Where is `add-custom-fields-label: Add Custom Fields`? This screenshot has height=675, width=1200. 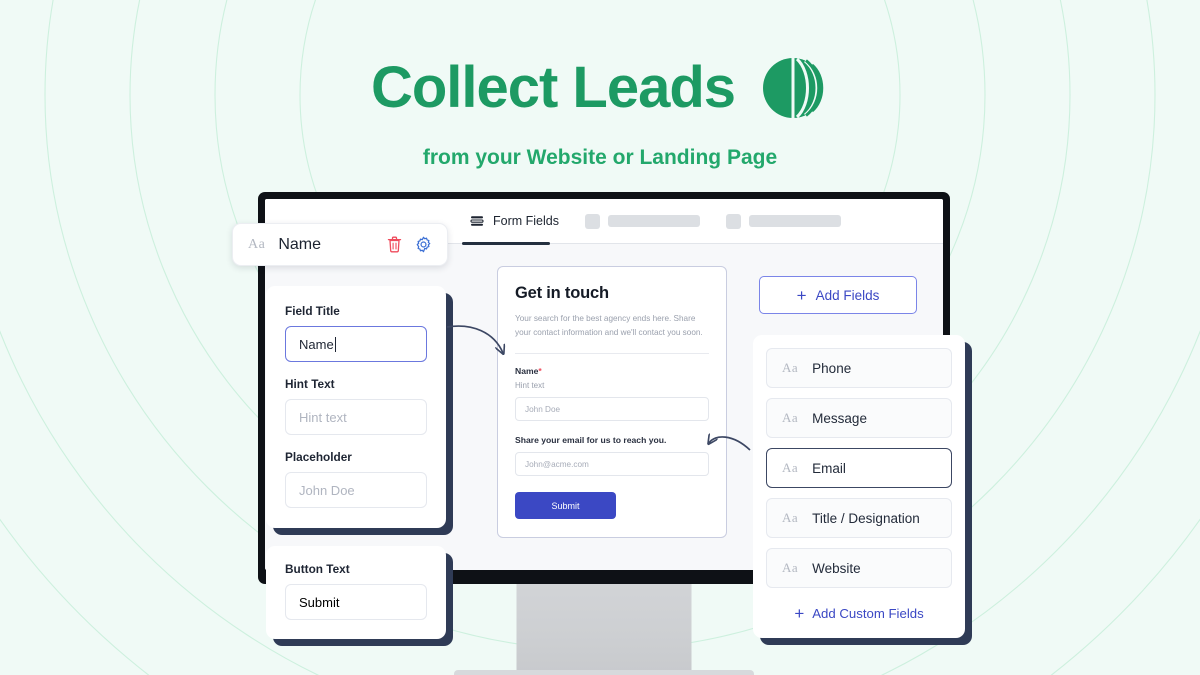
add-custom-fields-label: Add Custom Fields is located at coordinates (868, 613).